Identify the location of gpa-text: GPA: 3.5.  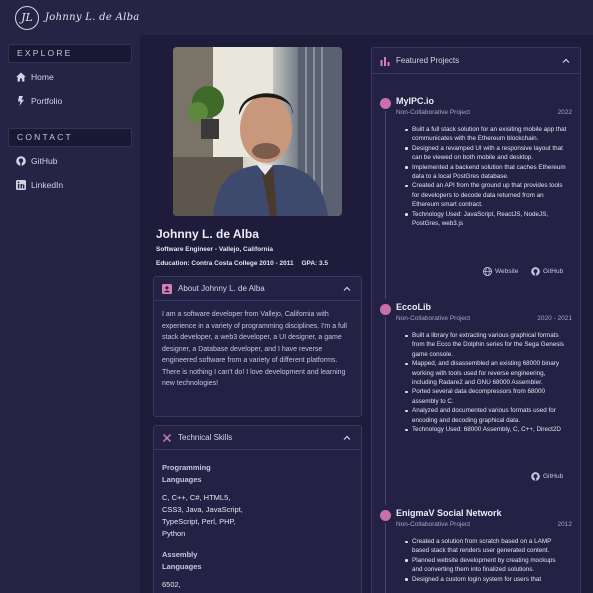
(315, 263).